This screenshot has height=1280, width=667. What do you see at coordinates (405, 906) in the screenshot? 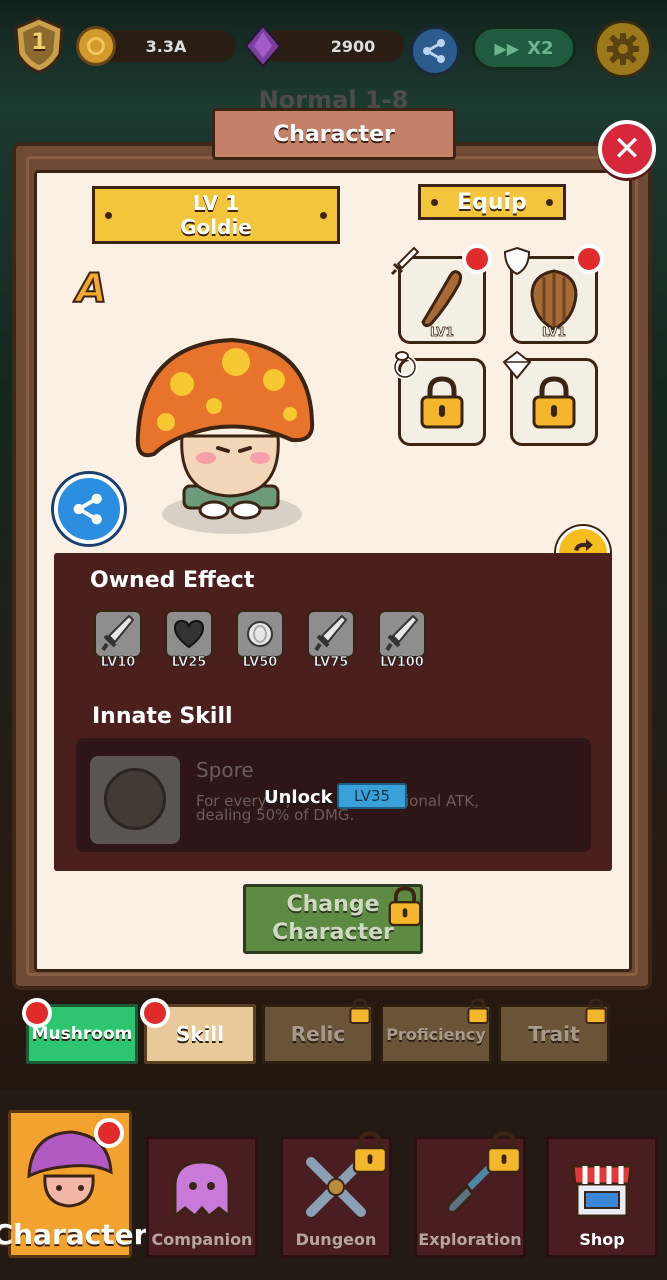
I see `change-character-lock-icon` at bounding box center [405, 906].